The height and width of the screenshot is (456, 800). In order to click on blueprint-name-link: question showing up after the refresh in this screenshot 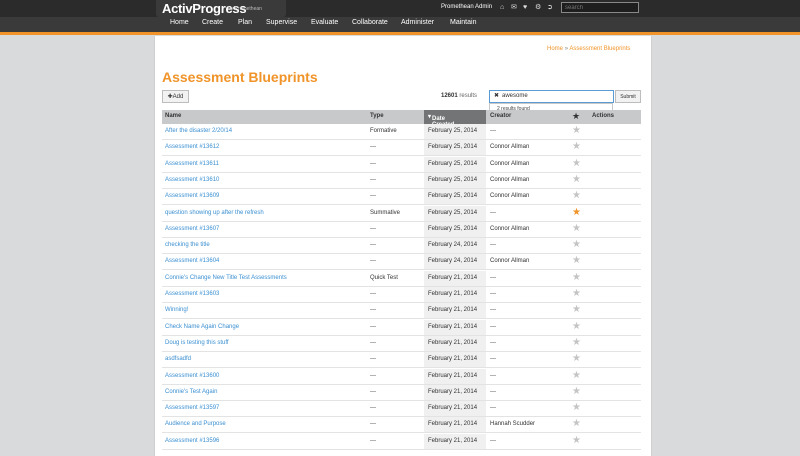, I will do `click(214, 213)`.